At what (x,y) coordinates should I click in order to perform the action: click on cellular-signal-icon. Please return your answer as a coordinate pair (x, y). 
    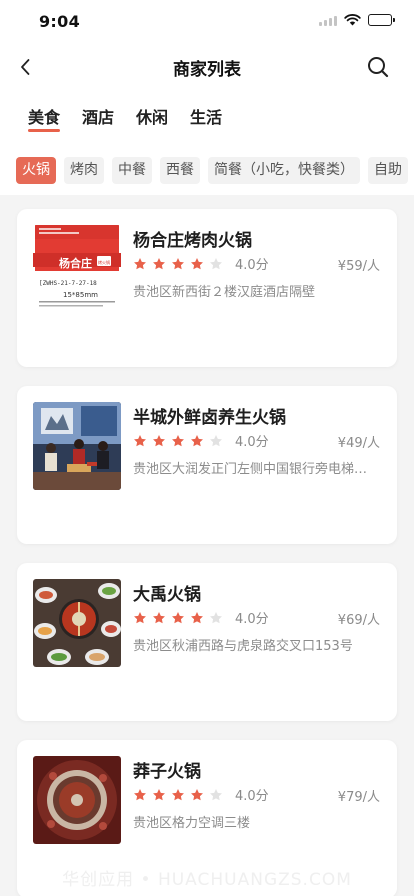
    Looking at the image, I should click on (328, 20).